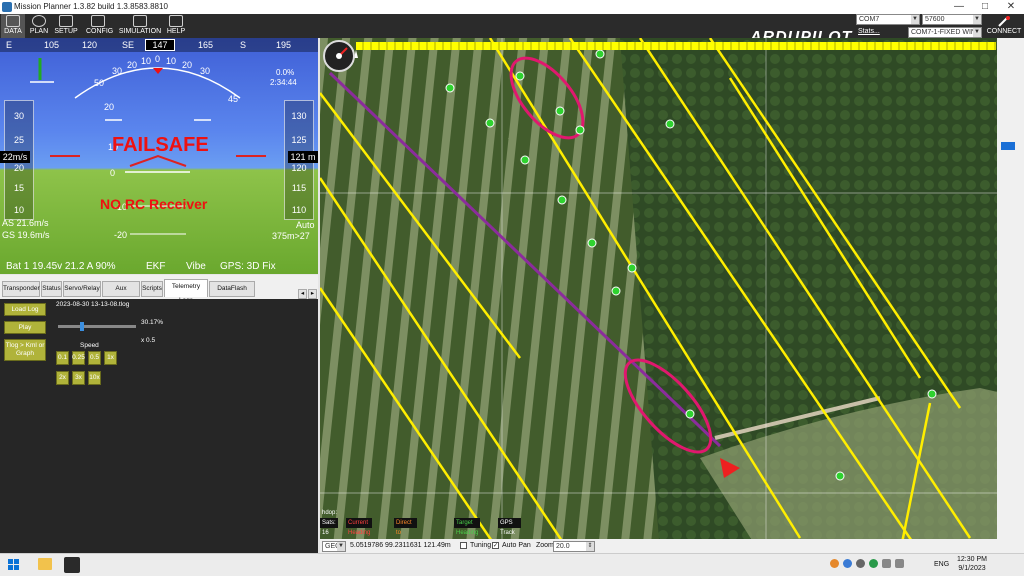 The image size is (1024, 576). Describe the element at coordinates (985, 7) in the screenshot. I see `maximize-button: □` at that location.